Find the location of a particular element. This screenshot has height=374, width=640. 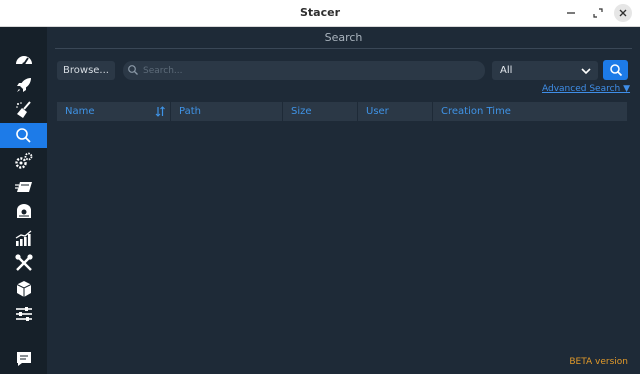

sidebar-item-feedback is located at coordinates (23, 358).